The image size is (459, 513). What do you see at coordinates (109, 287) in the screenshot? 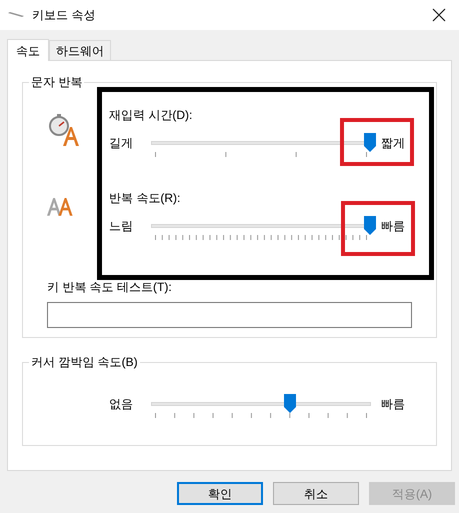
I see `test-label: 키 반복 속도 테스트(T):` at bounding box center [109, 287].